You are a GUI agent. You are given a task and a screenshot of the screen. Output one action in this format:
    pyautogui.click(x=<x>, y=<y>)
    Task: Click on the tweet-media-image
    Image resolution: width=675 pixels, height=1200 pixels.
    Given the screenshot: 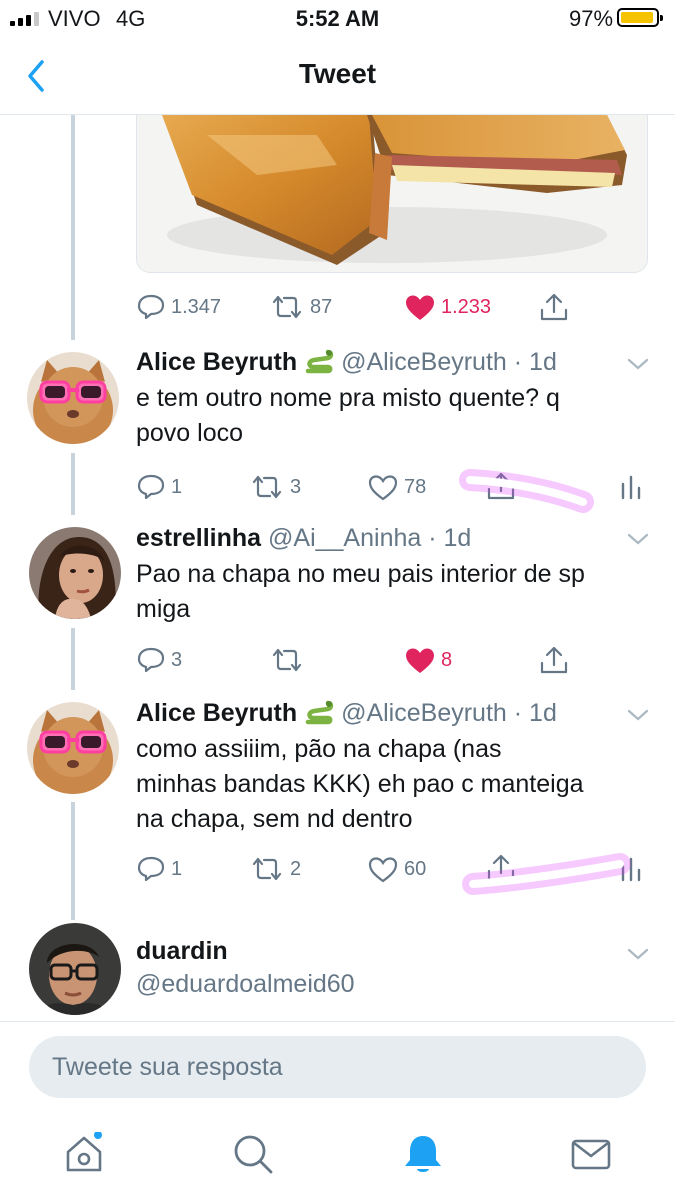 What is the action you would take?
    pyautogui.click(x=392, y=194)
    